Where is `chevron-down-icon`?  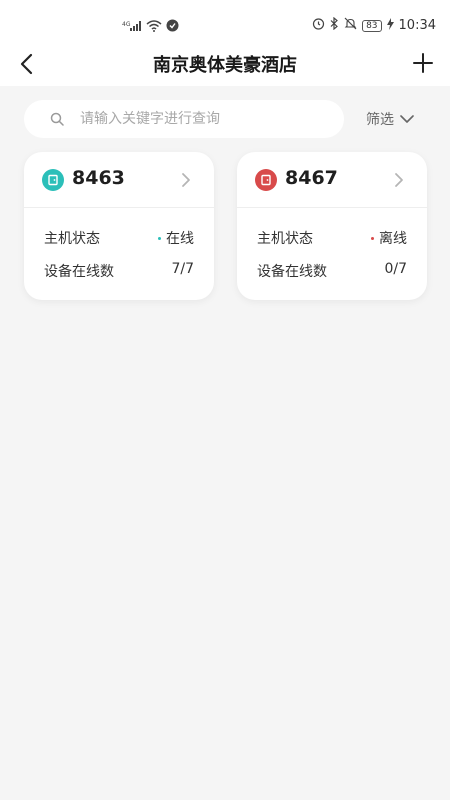
chevron-down-icon is located at coordinates (407, 119).